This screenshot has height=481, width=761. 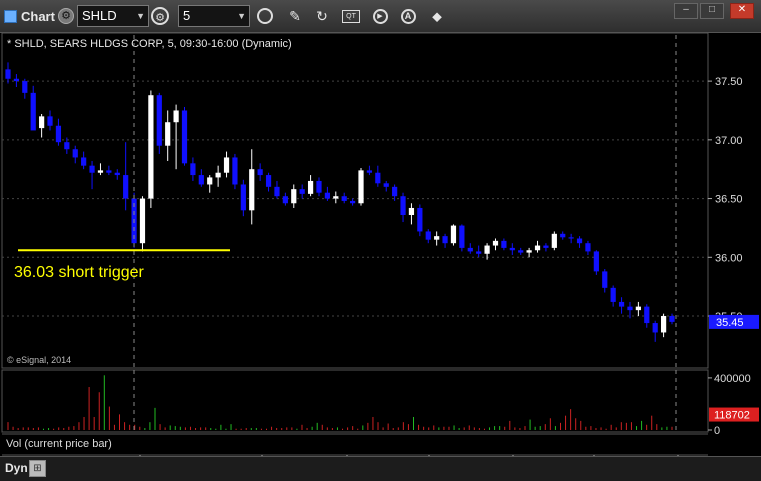 I want to click on last-price-label: 35.45, so click(x=730, y=323).